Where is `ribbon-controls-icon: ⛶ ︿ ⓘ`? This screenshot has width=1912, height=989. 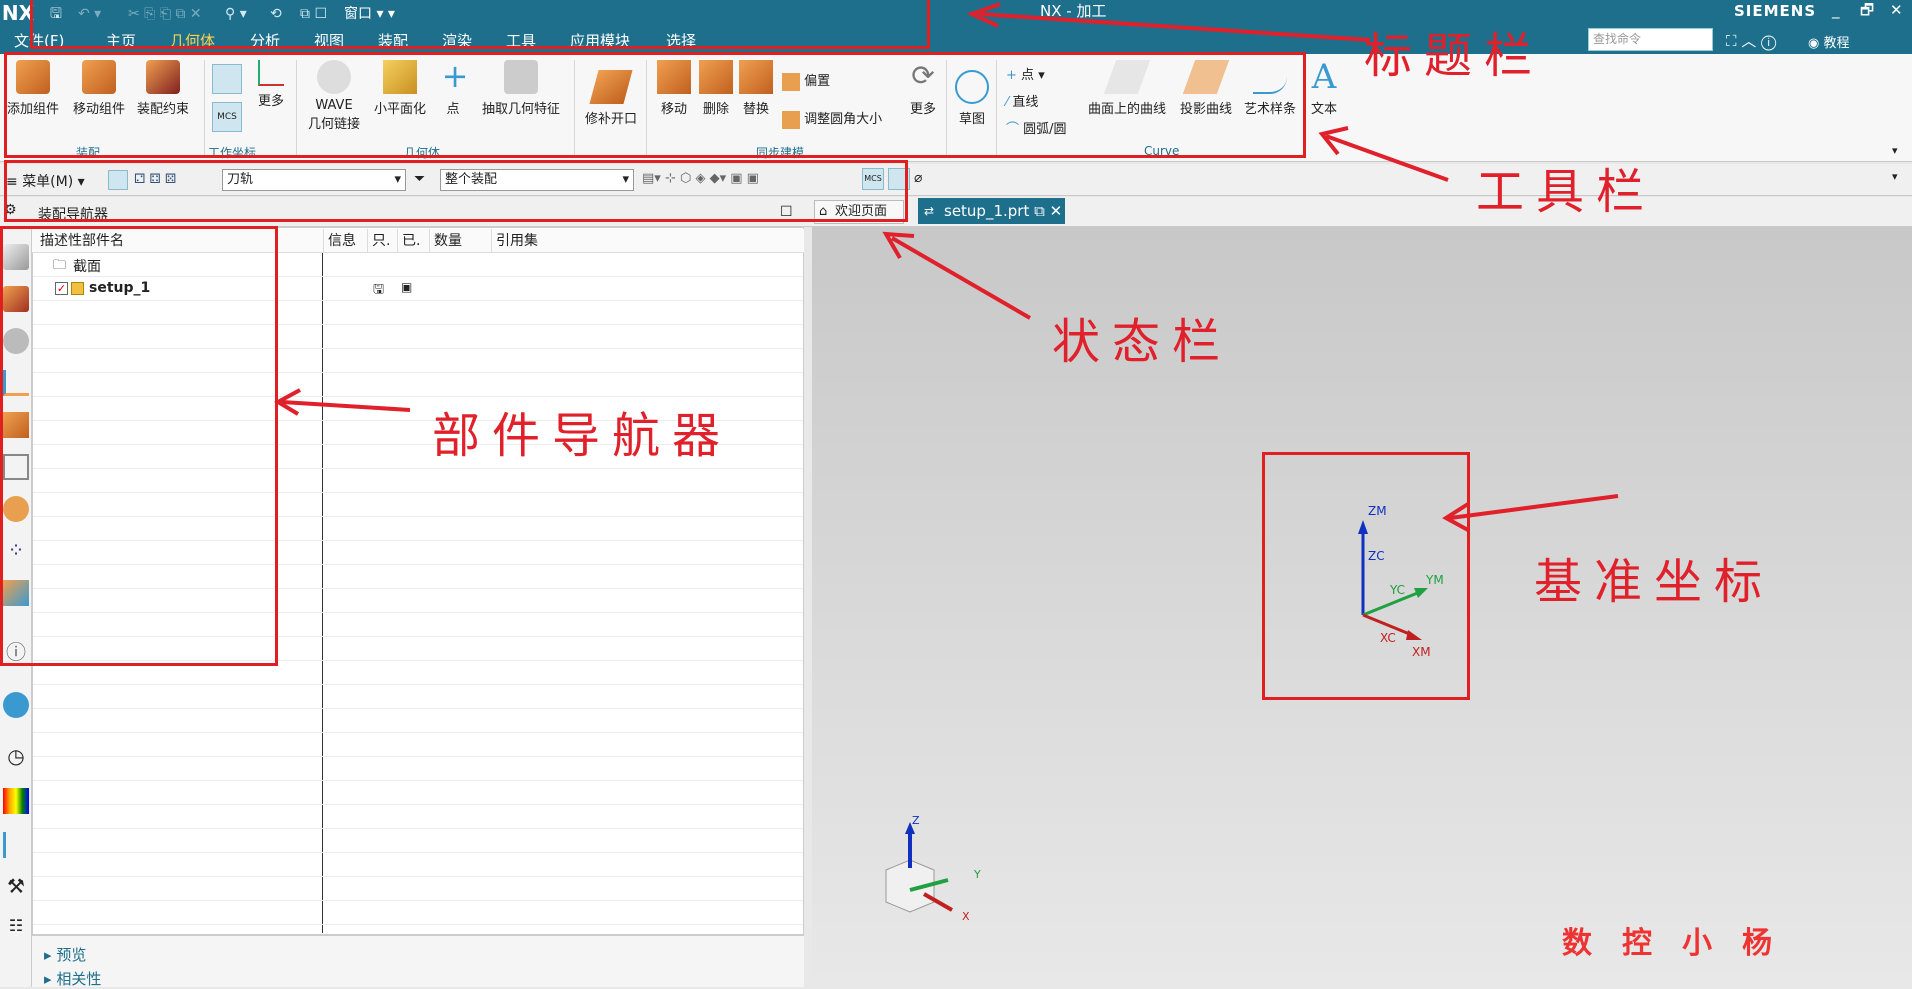
ribbon-controls-icon: ⛶ ︿ ⓘ is located at coordinates (1751, 40).